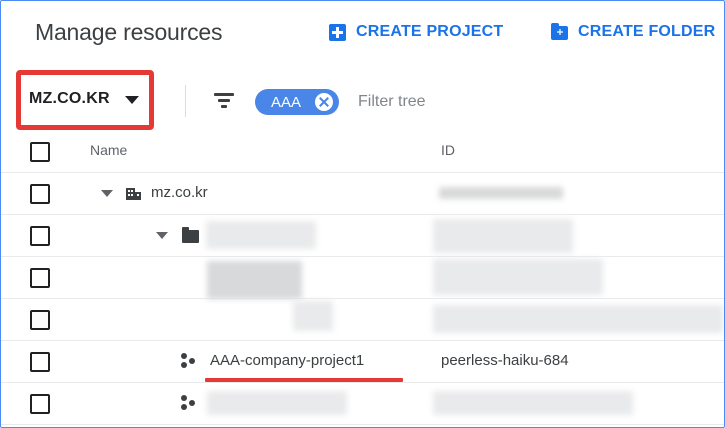 The image size is (725, 428). I want to click on resource-toolbar: MZ.CO.KR AAA, so click(362, 99).